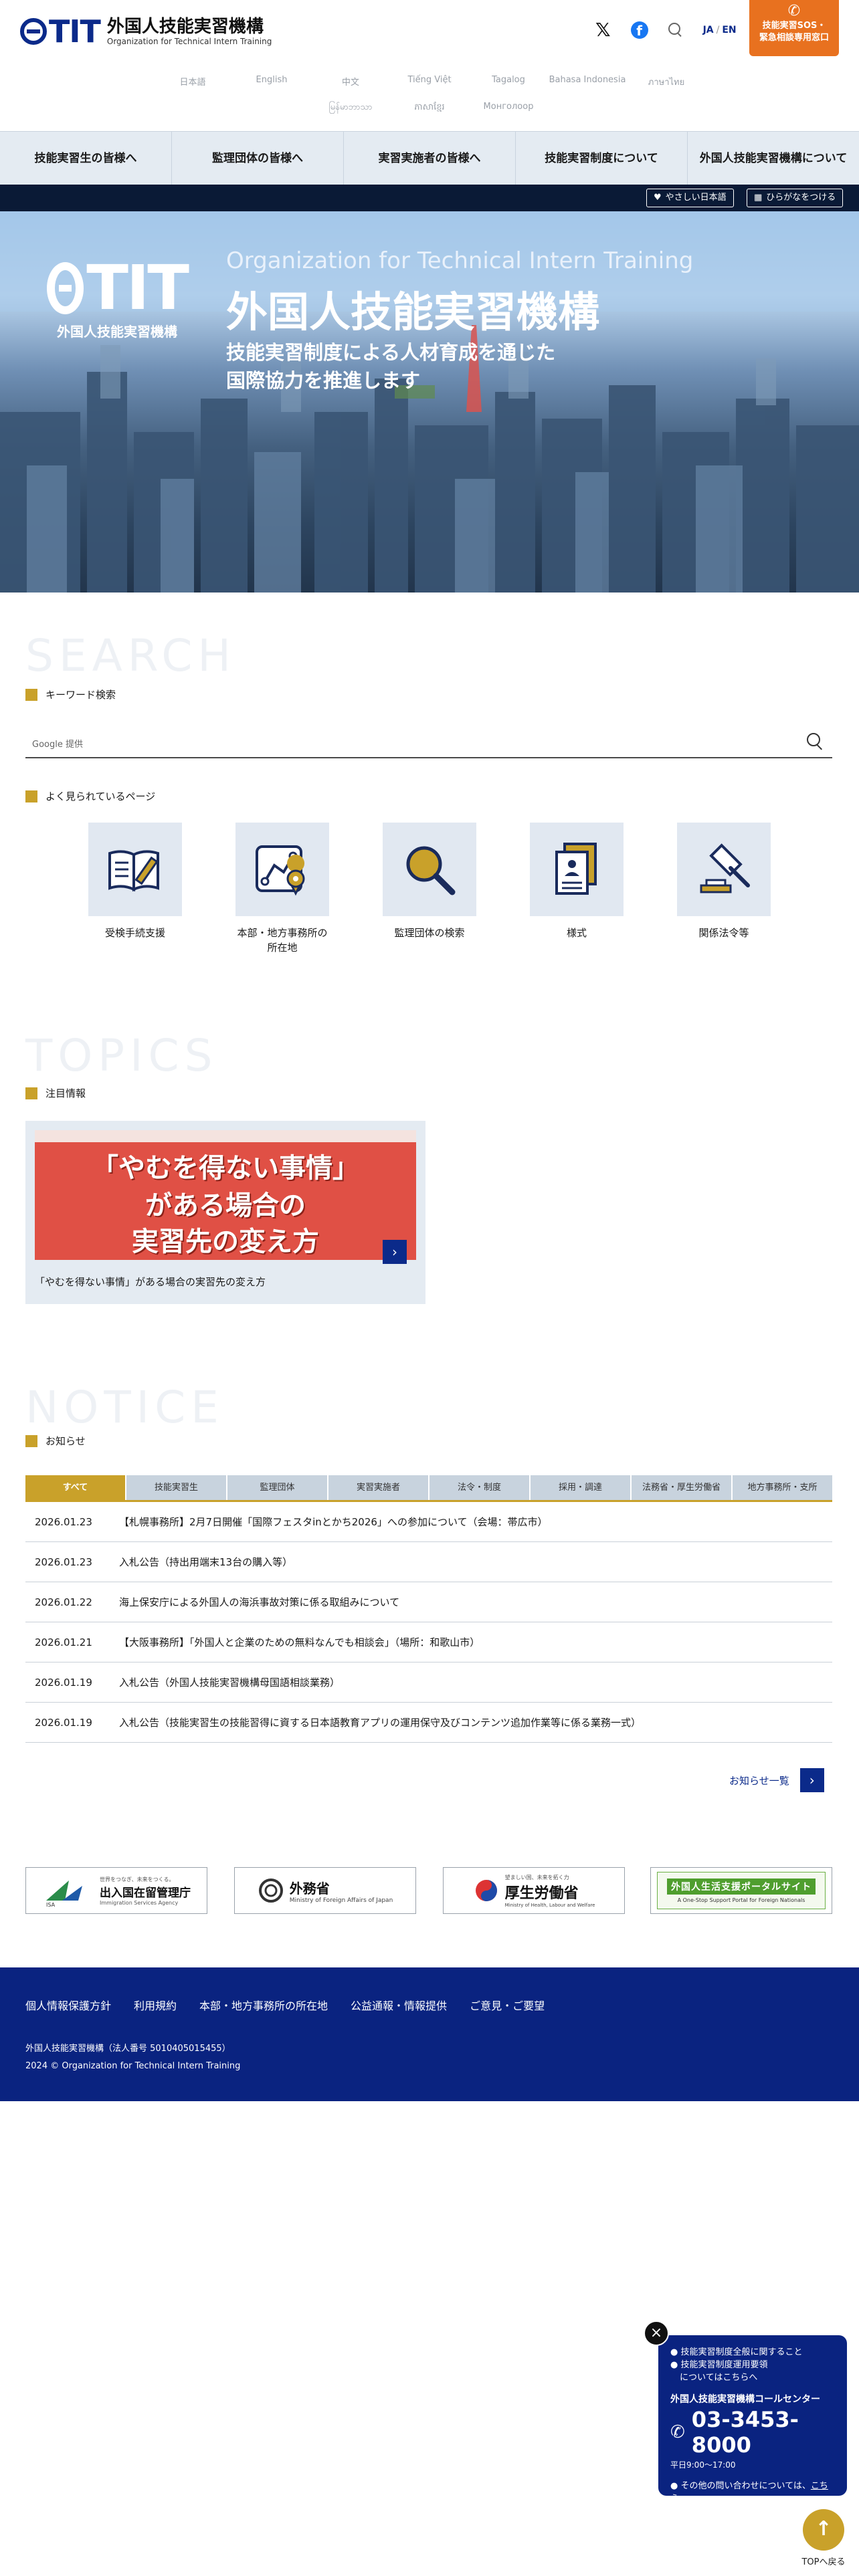 The image size is (859, 2576). What do you see at coordinates (758, 198) in the screenshot?
I see `ruby-icon: ▦` at bounding box center [758, 198].